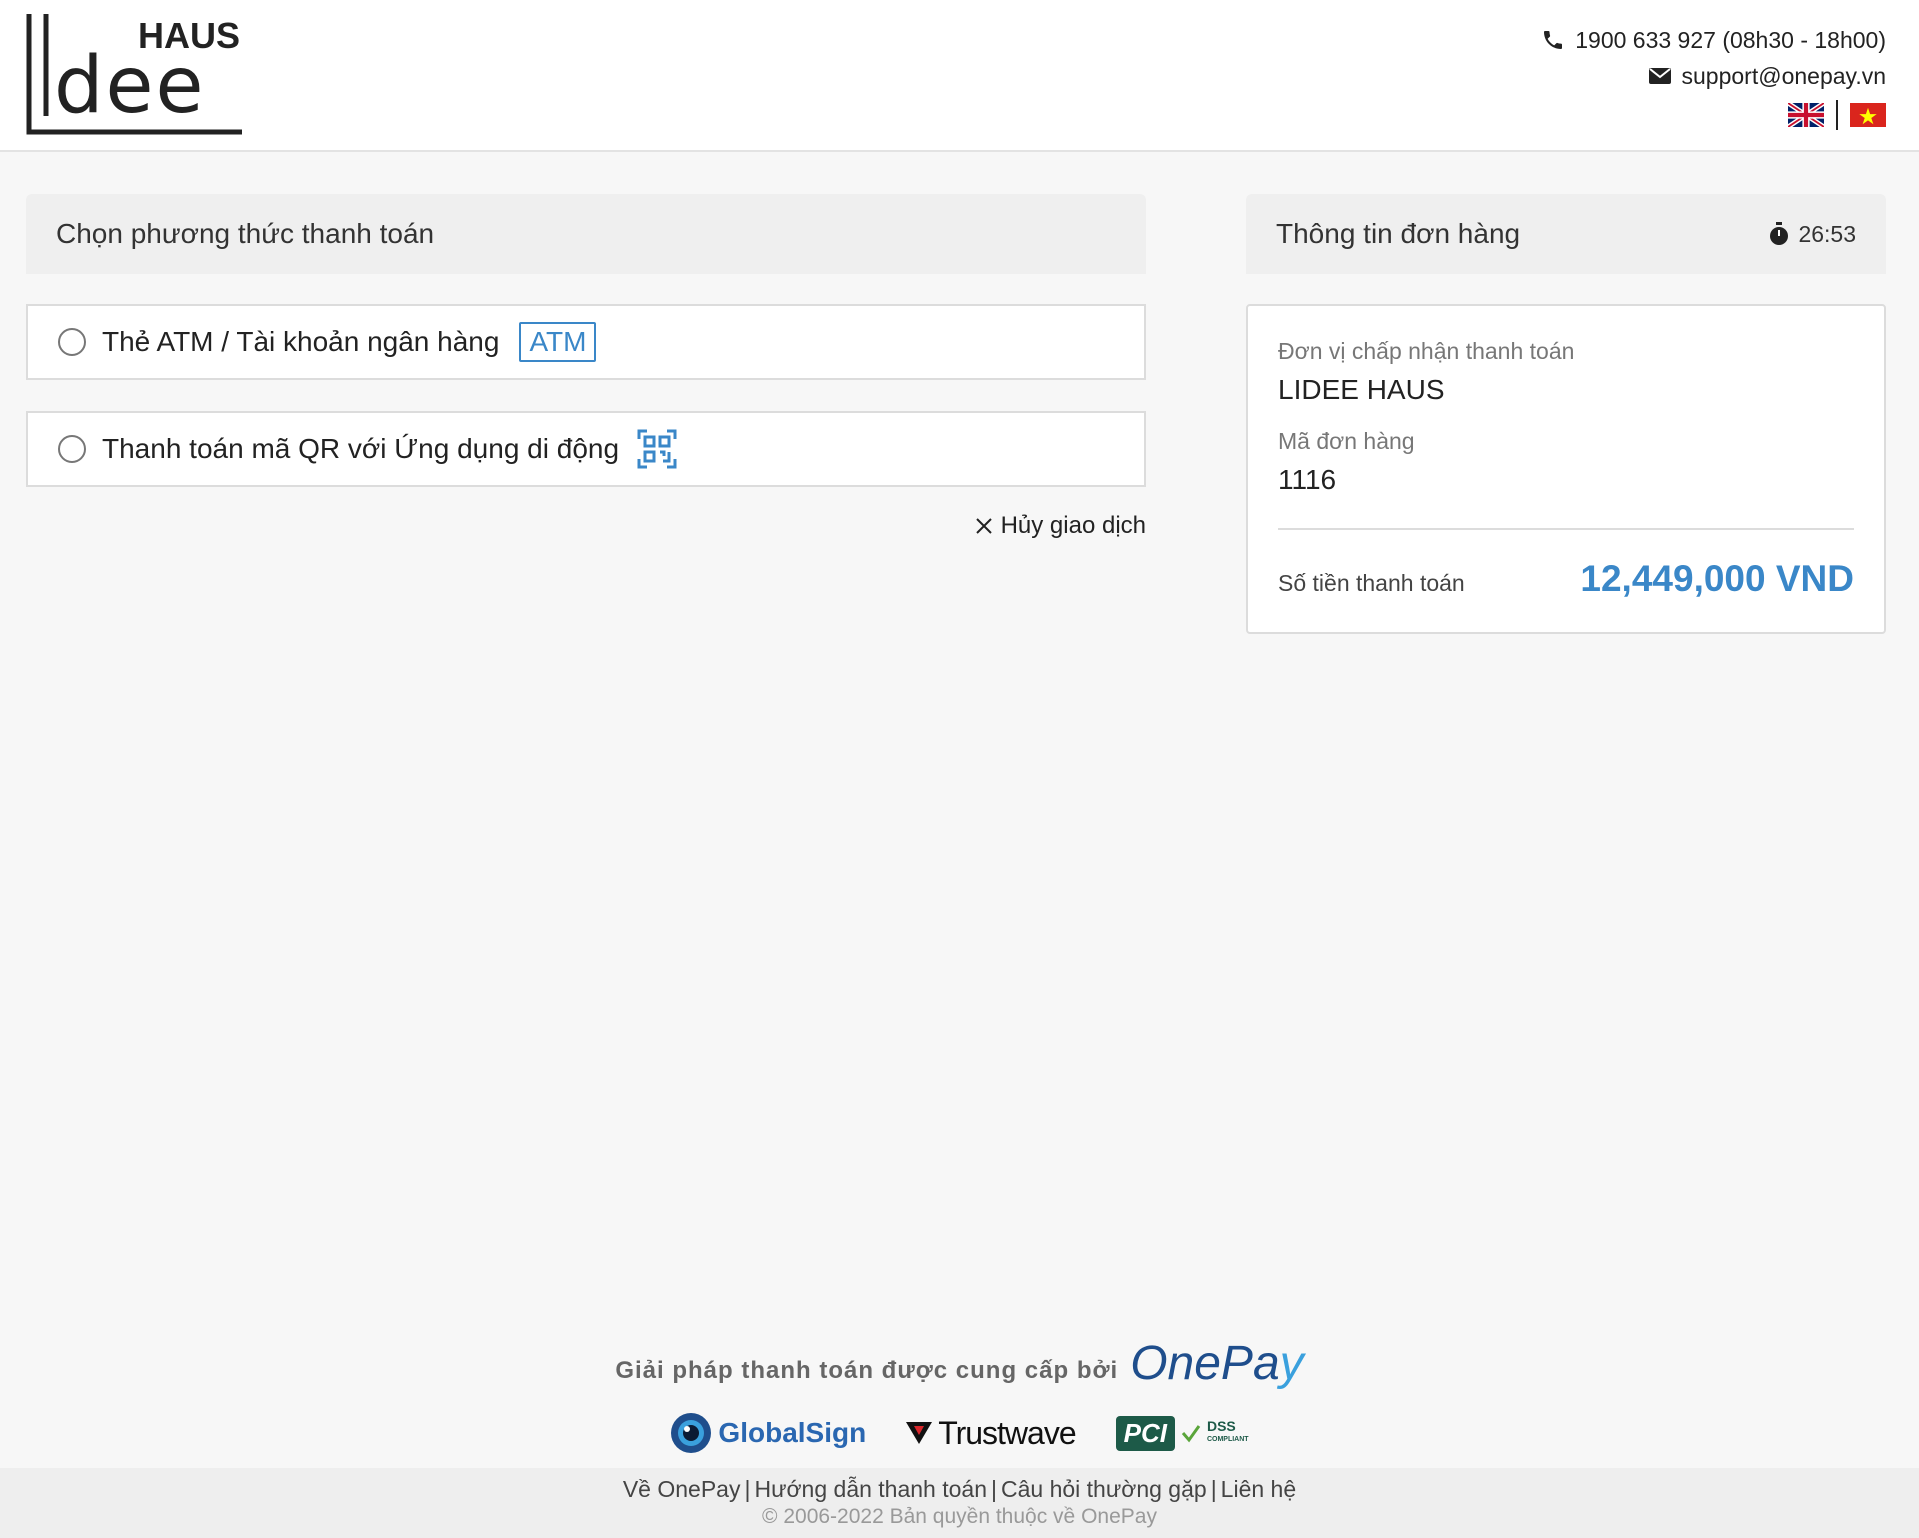 The height and width of the screenshot is (1538, 1919). Describe the element at coordinates (1806, 115) in the screenshot. I see `english-flag-icon` at that location.